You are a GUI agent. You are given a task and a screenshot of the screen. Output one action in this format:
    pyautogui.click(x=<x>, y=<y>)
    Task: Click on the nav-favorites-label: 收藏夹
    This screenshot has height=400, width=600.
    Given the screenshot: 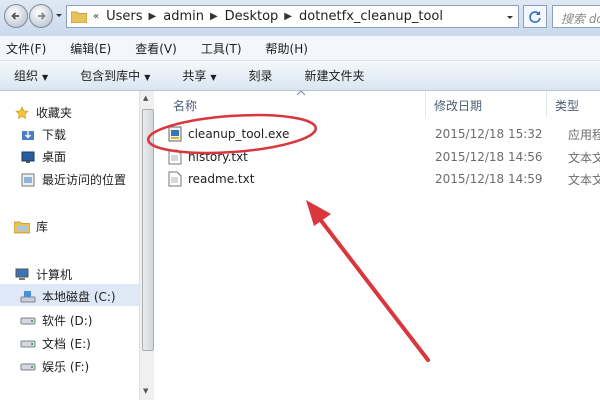 What is the action you would take?
    pyautogui.click(x=54, y=113)
    